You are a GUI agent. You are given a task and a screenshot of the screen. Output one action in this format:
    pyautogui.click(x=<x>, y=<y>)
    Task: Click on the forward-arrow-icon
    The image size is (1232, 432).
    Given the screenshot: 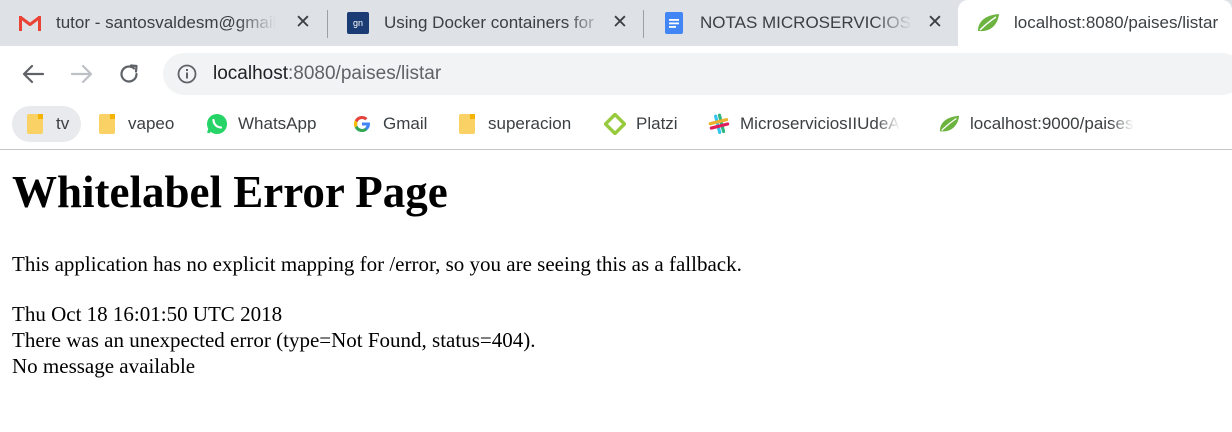 What is the action you would take?
    pyautogui.click(x=82, y=74)
    